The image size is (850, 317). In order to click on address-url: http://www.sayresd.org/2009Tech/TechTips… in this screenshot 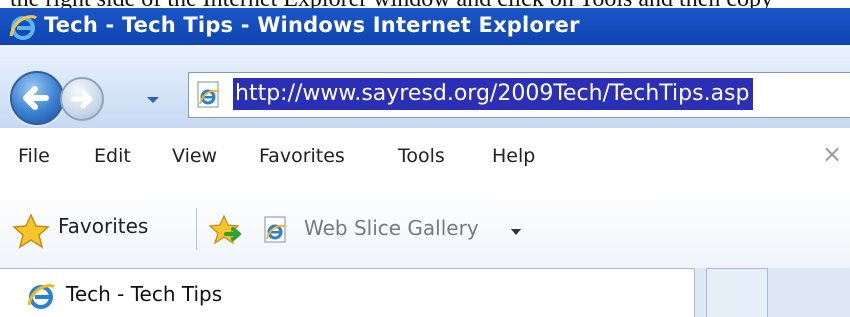, I will do `click(493, 94)`.